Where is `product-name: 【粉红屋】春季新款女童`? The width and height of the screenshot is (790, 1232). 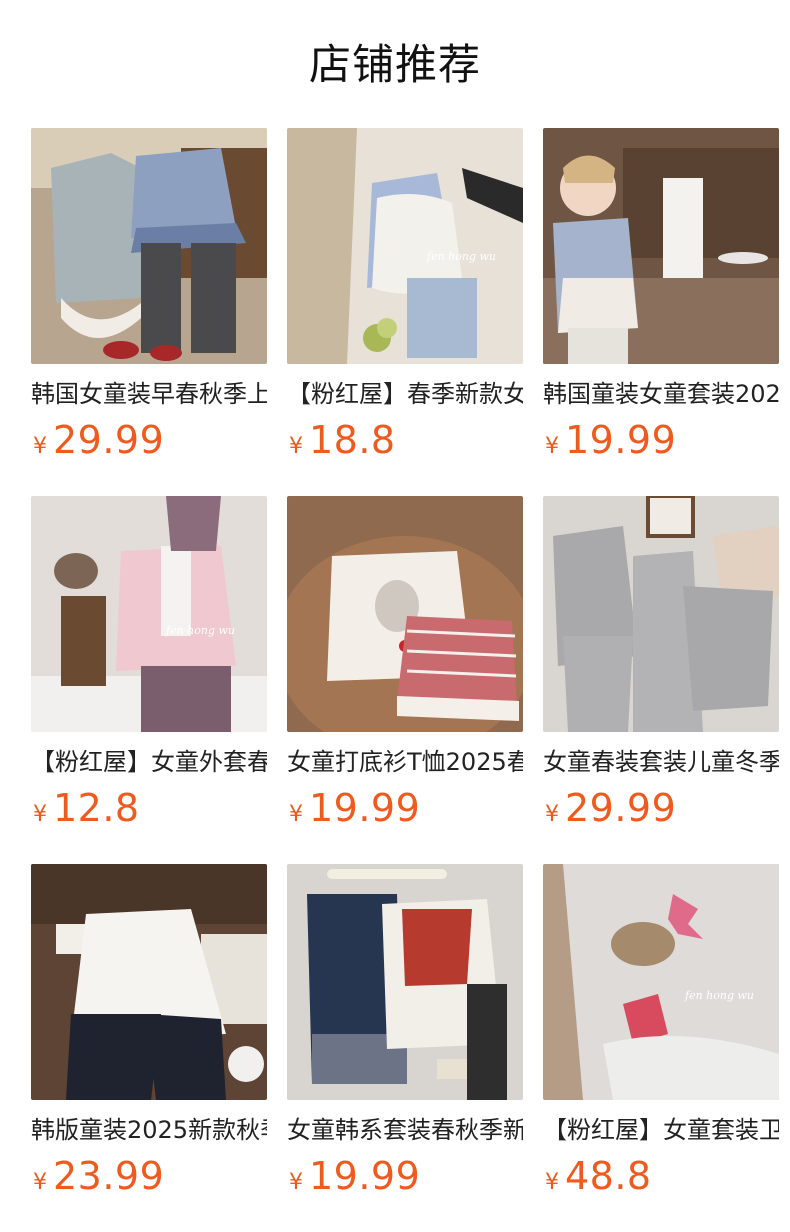
product-name: 【粉红屋】春季新款女童 is located at coordinates (405, 394).